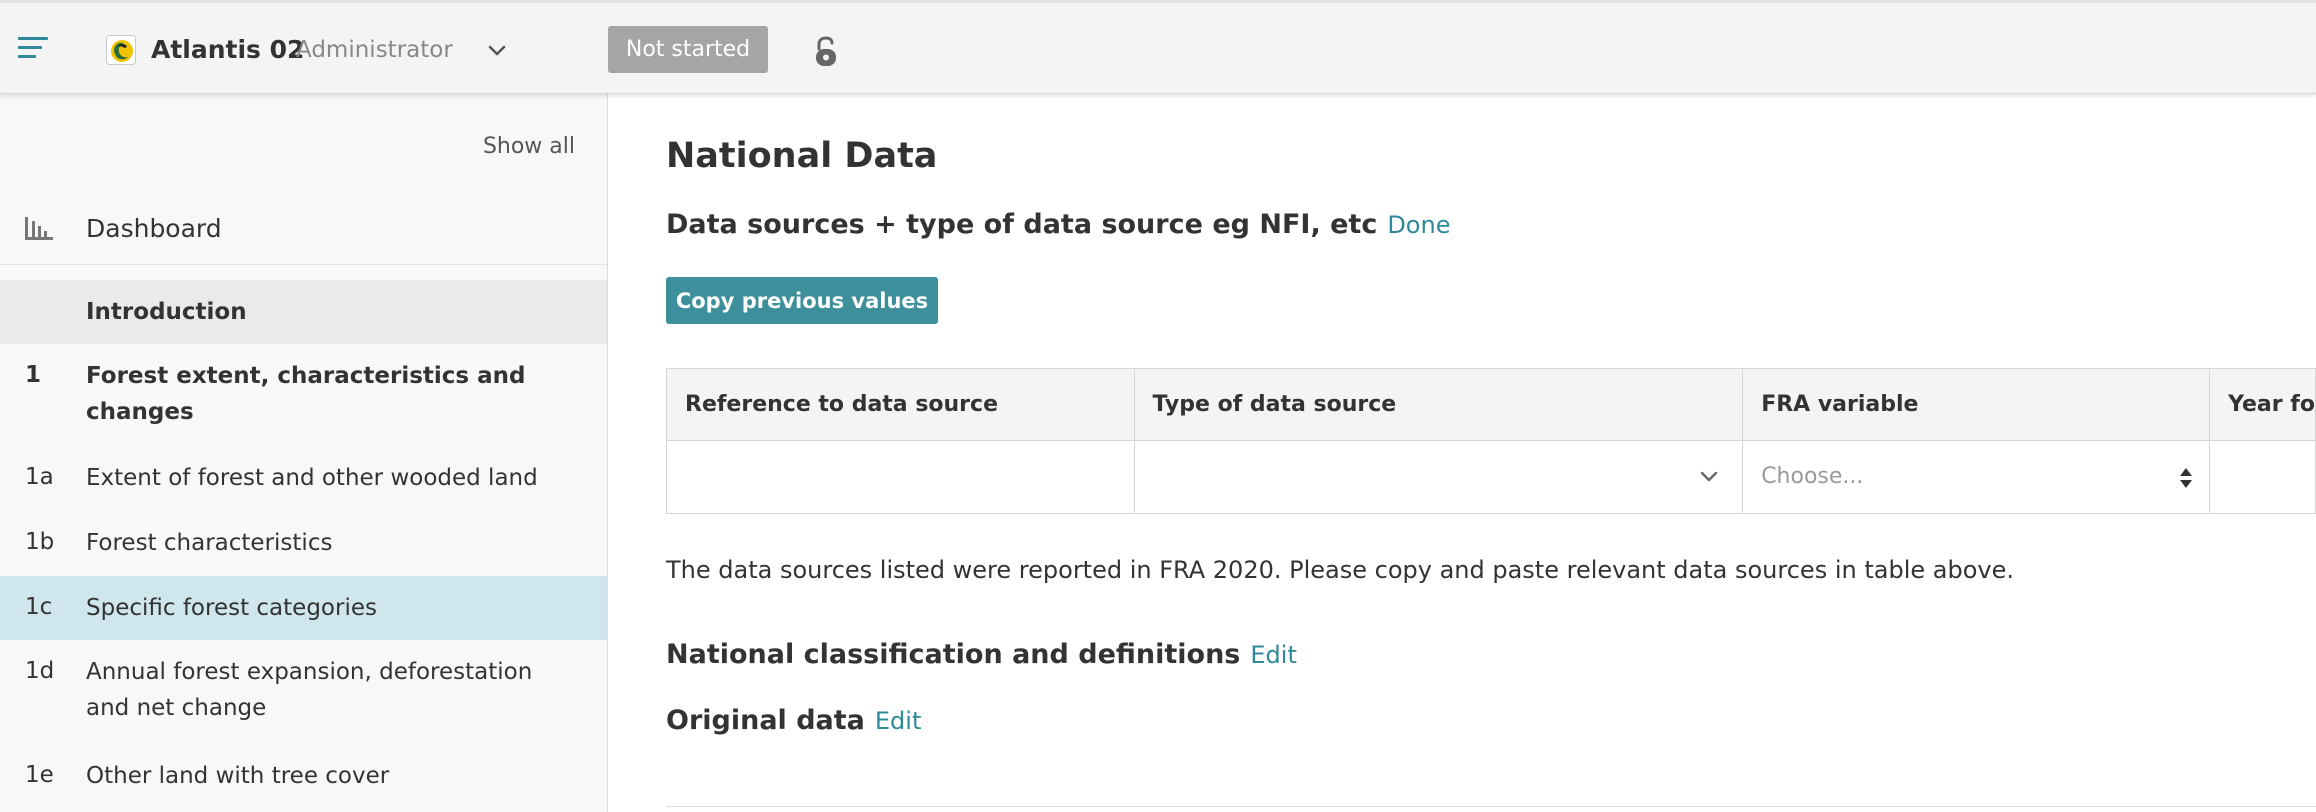 The height and width of the screenshot is (812, 2316). I want to click on sidebar-item-1c: 1c Specific forest categories, so click(303, 608).